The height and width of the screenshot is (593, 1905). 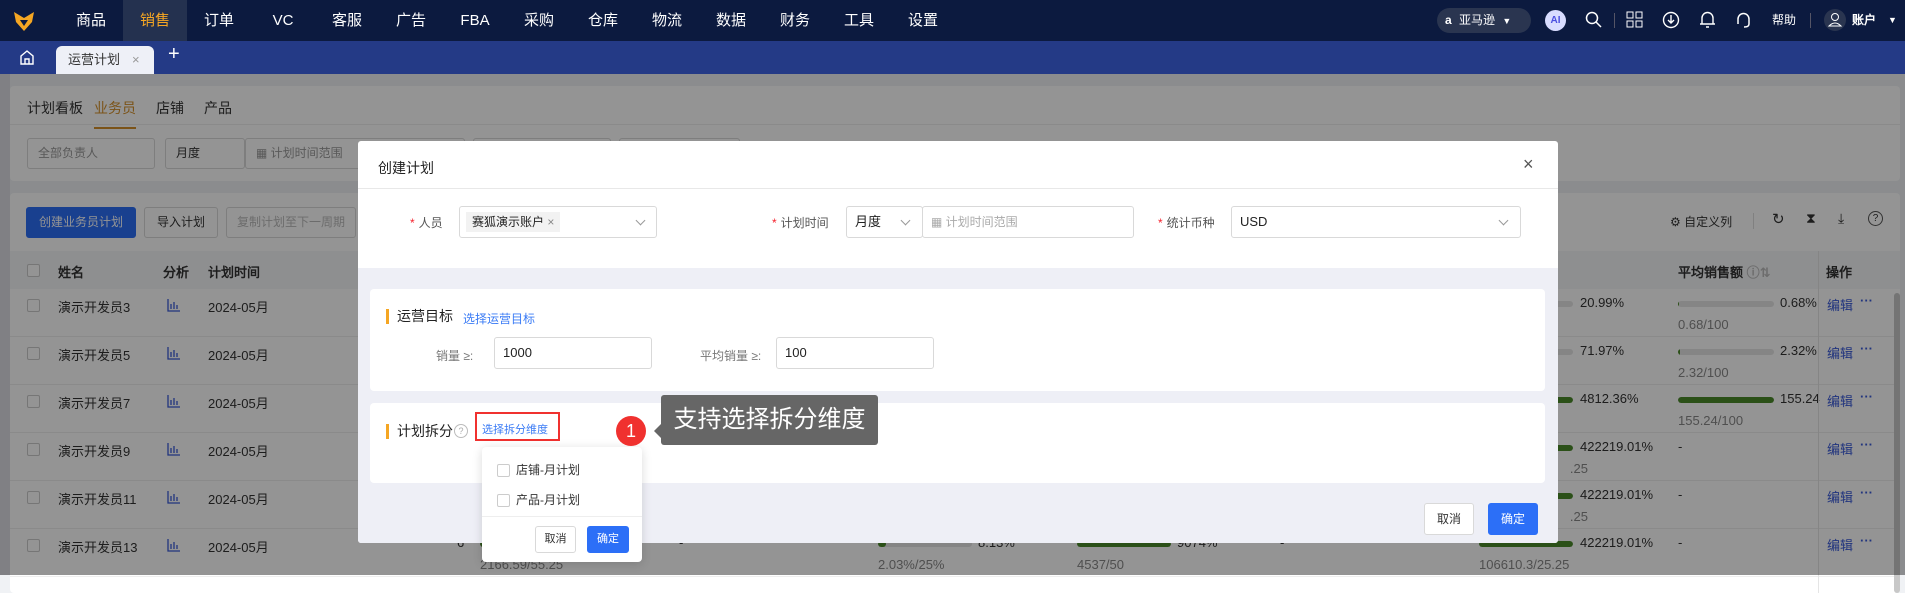 What do you see at coordinates (419, 316) in the screenshot?
I see `goal-title: 运营目标` at bounding box center [419, 316].